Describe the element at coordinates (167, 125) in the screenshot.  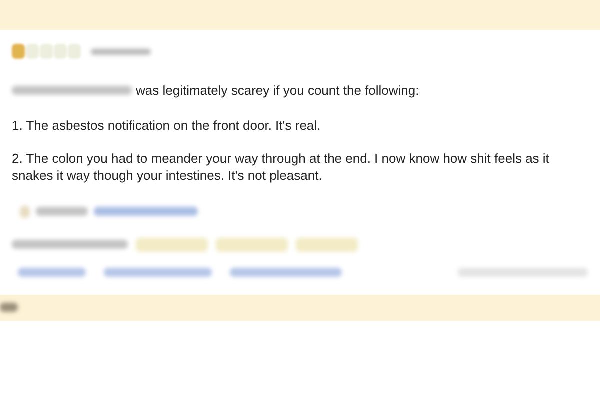
I see `review-paragraph: 1. The asbestos notification on the front door. It's real.` at that location.